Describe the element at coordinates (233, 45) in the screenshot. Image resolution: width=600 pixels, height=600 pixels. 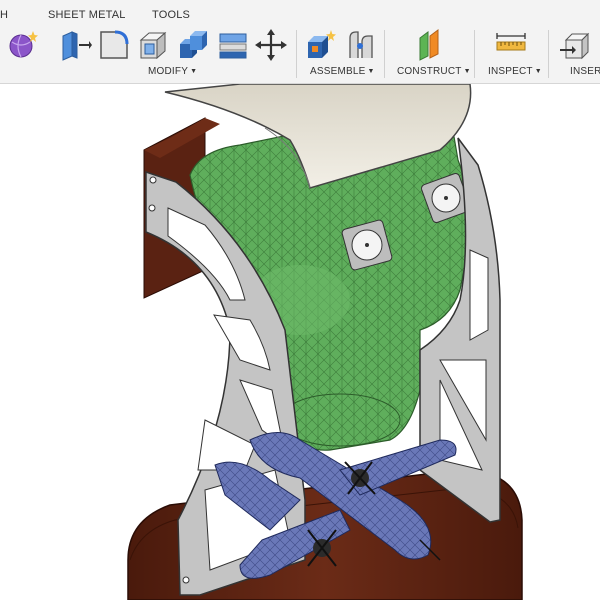
I see `replace-face-icon` at that location.